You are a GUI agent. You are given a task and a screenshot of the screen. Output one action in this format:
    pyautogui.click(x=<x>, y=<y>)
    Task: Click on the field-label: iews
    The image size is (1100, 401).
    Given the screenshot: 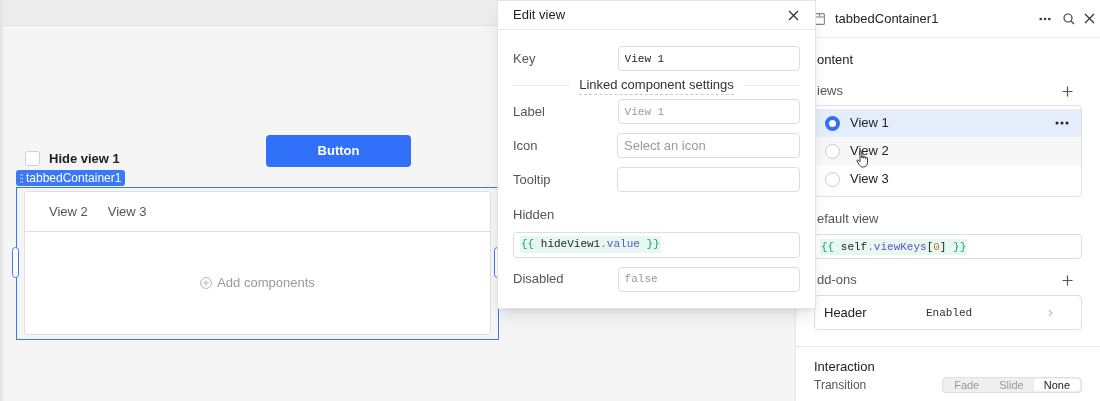 What is the action you would take?
    pyautogui.click(x=830, y=91)
    